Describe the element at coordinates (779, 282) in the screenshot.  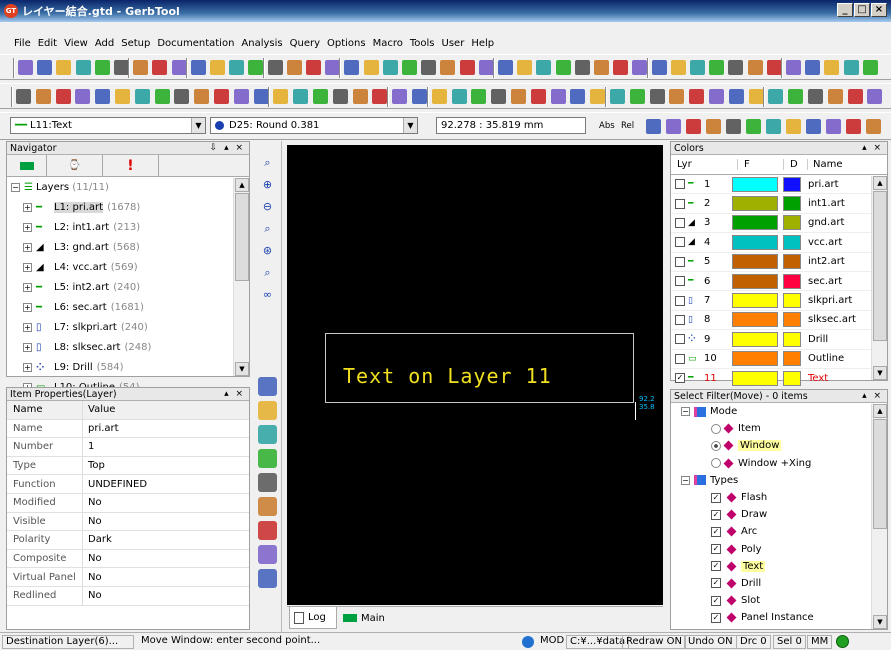
I see `color-row-6: ━ 6 sec.art` at that location.